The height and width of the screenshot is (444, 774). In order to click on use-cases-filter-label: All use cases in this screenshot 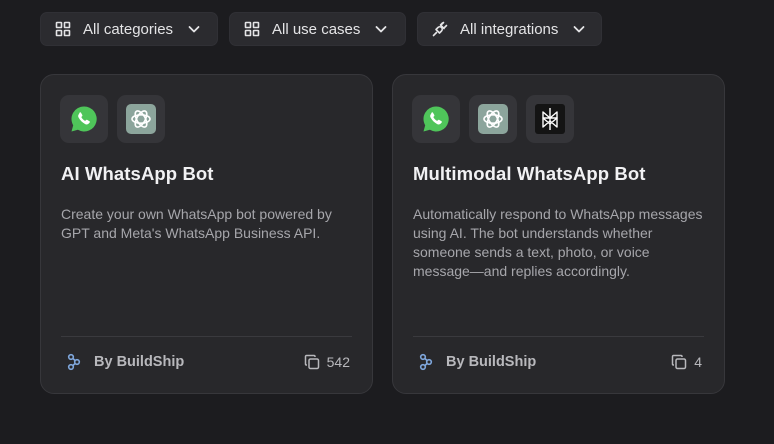, I will do `click(316, 29)`.